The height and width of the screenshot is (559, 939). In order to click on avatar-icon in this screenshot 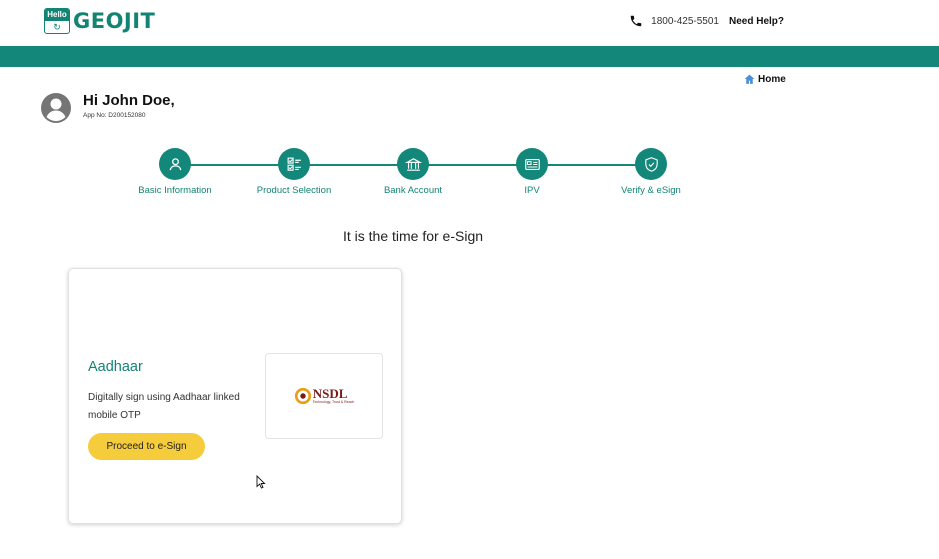, I will do `click(56, 108)`.